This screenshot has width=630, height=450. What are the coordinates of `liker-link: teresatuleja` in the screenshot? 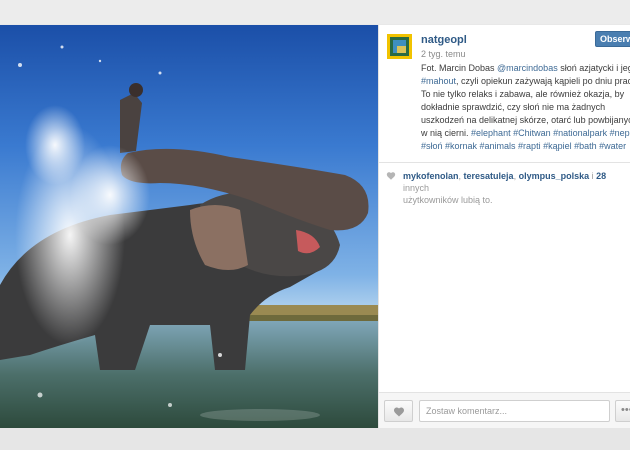 It's located at (489, 176).